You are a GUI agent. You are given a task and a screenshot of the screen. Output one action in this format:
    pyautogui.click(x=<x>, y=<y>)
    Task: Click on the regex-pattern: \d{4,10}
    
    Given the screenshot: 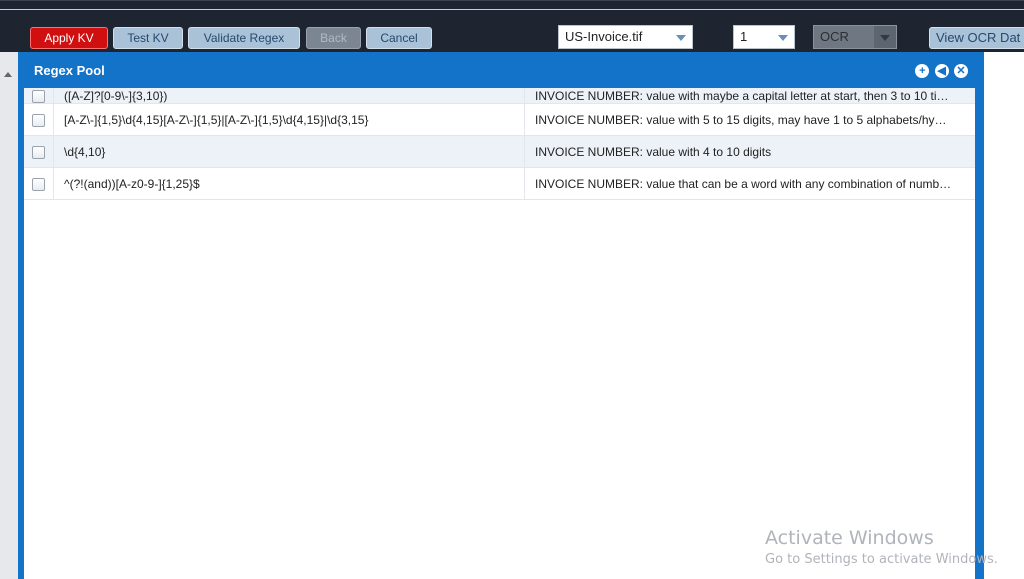 What is the action you would take?
    pyautogui.click(x=289, y=151)
    